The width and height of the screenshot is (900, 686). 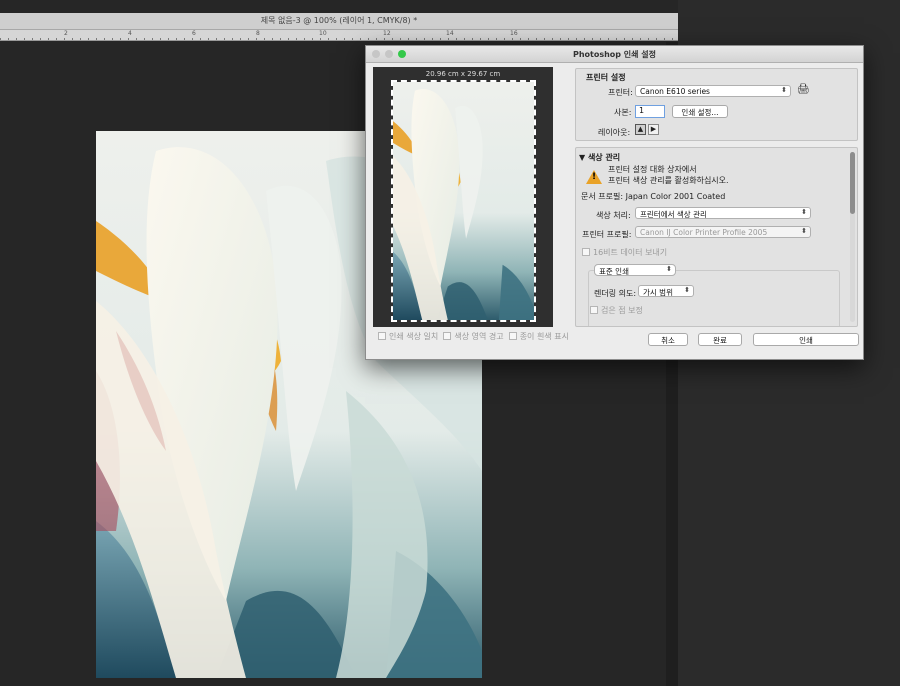 What do you see at coordinates (613, 215) in the screenshot?
I see `color-handling-label: 색상 처리:` at bounding box center [613, 215].